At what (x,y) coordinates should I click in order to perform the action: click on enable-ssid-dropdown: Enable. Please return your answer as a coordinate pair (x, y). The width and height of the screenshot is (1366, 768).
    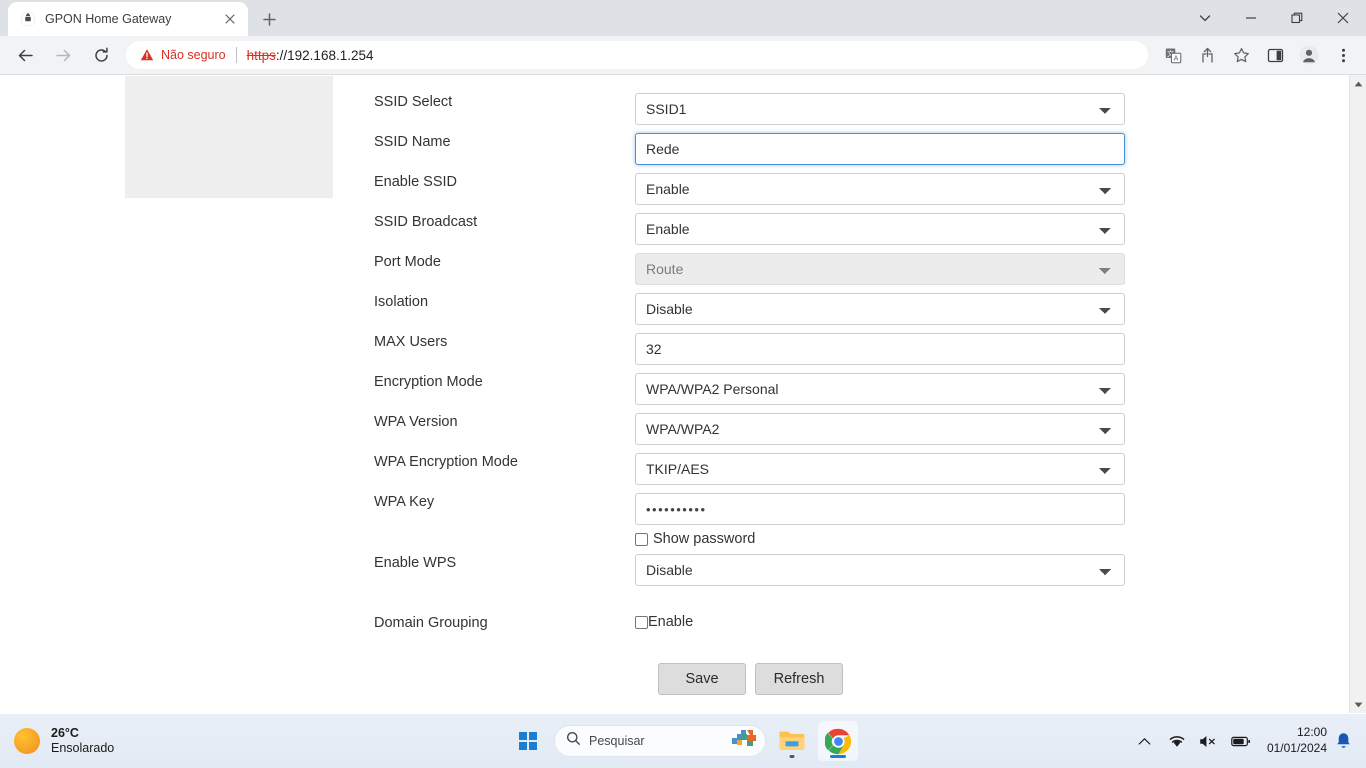
    Looking at the image, I should click on (880, 189).